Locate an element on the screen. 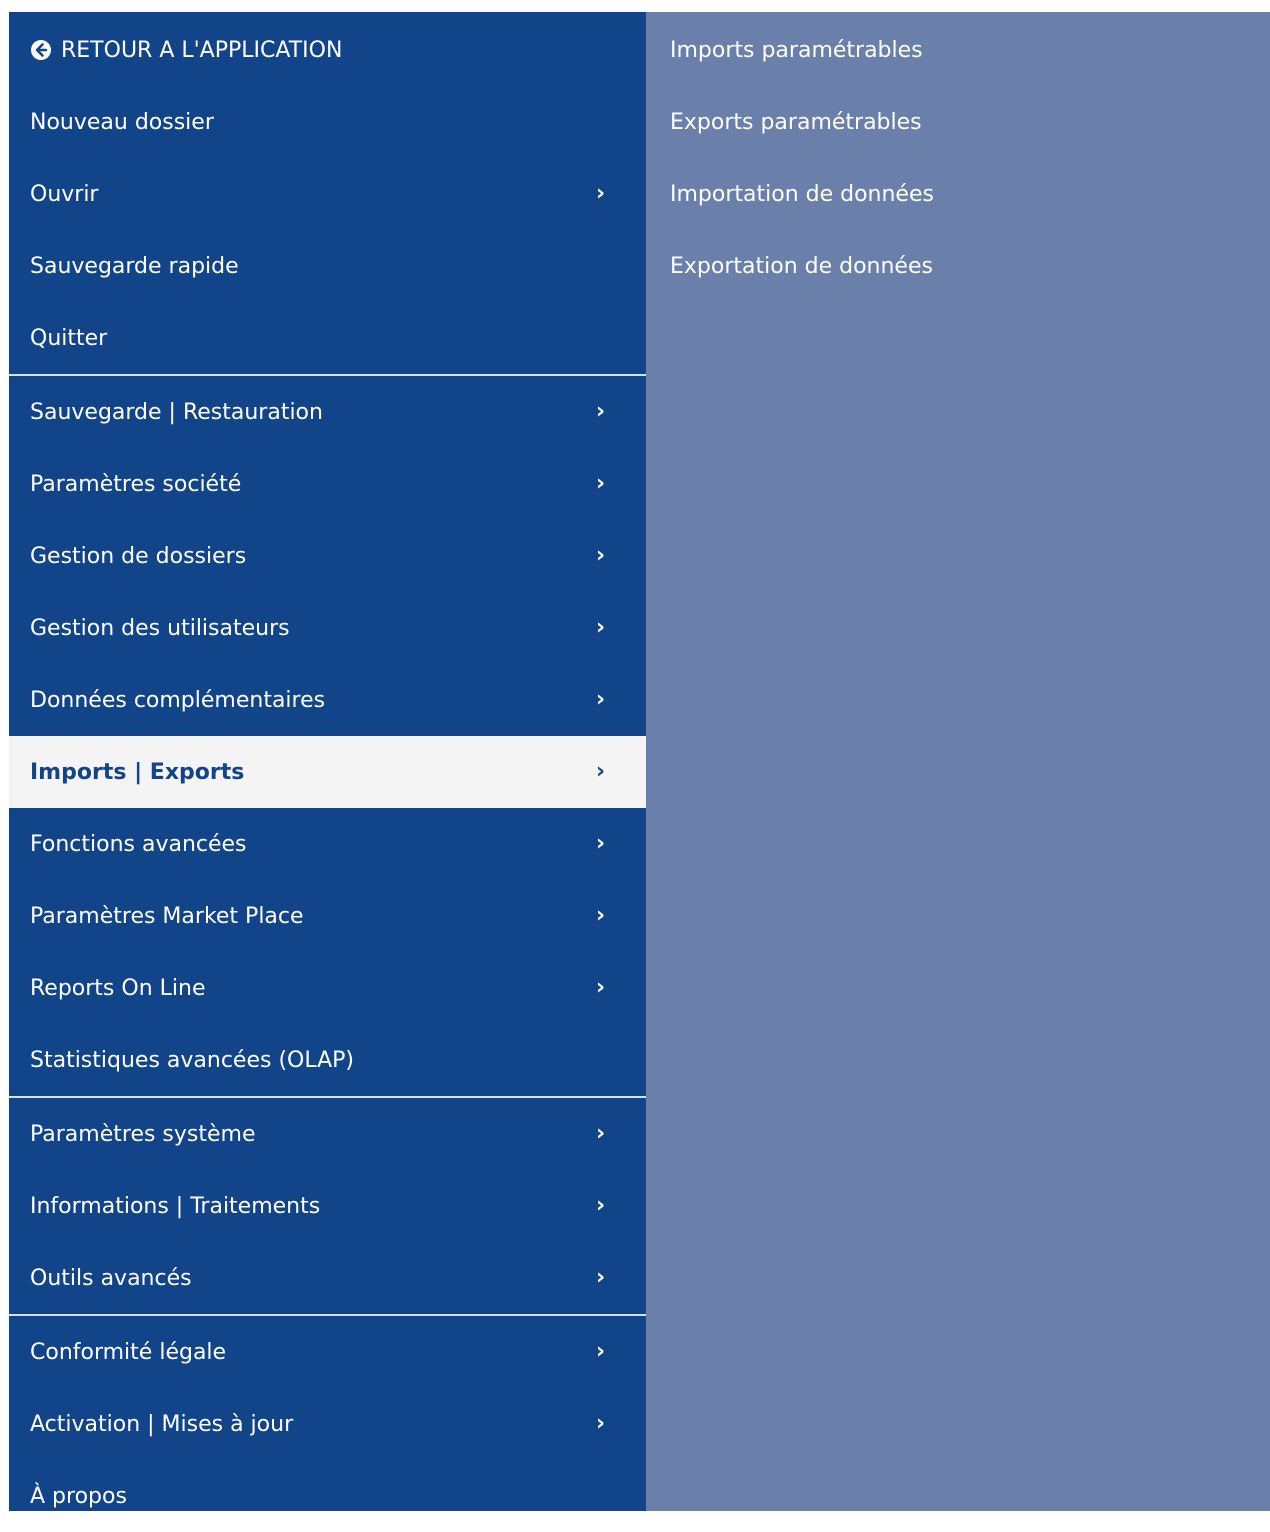 This screenshot has width=1270, height=1532. menu-item-label: Gestion des utilisateurs is located at coordinates (160, 628).